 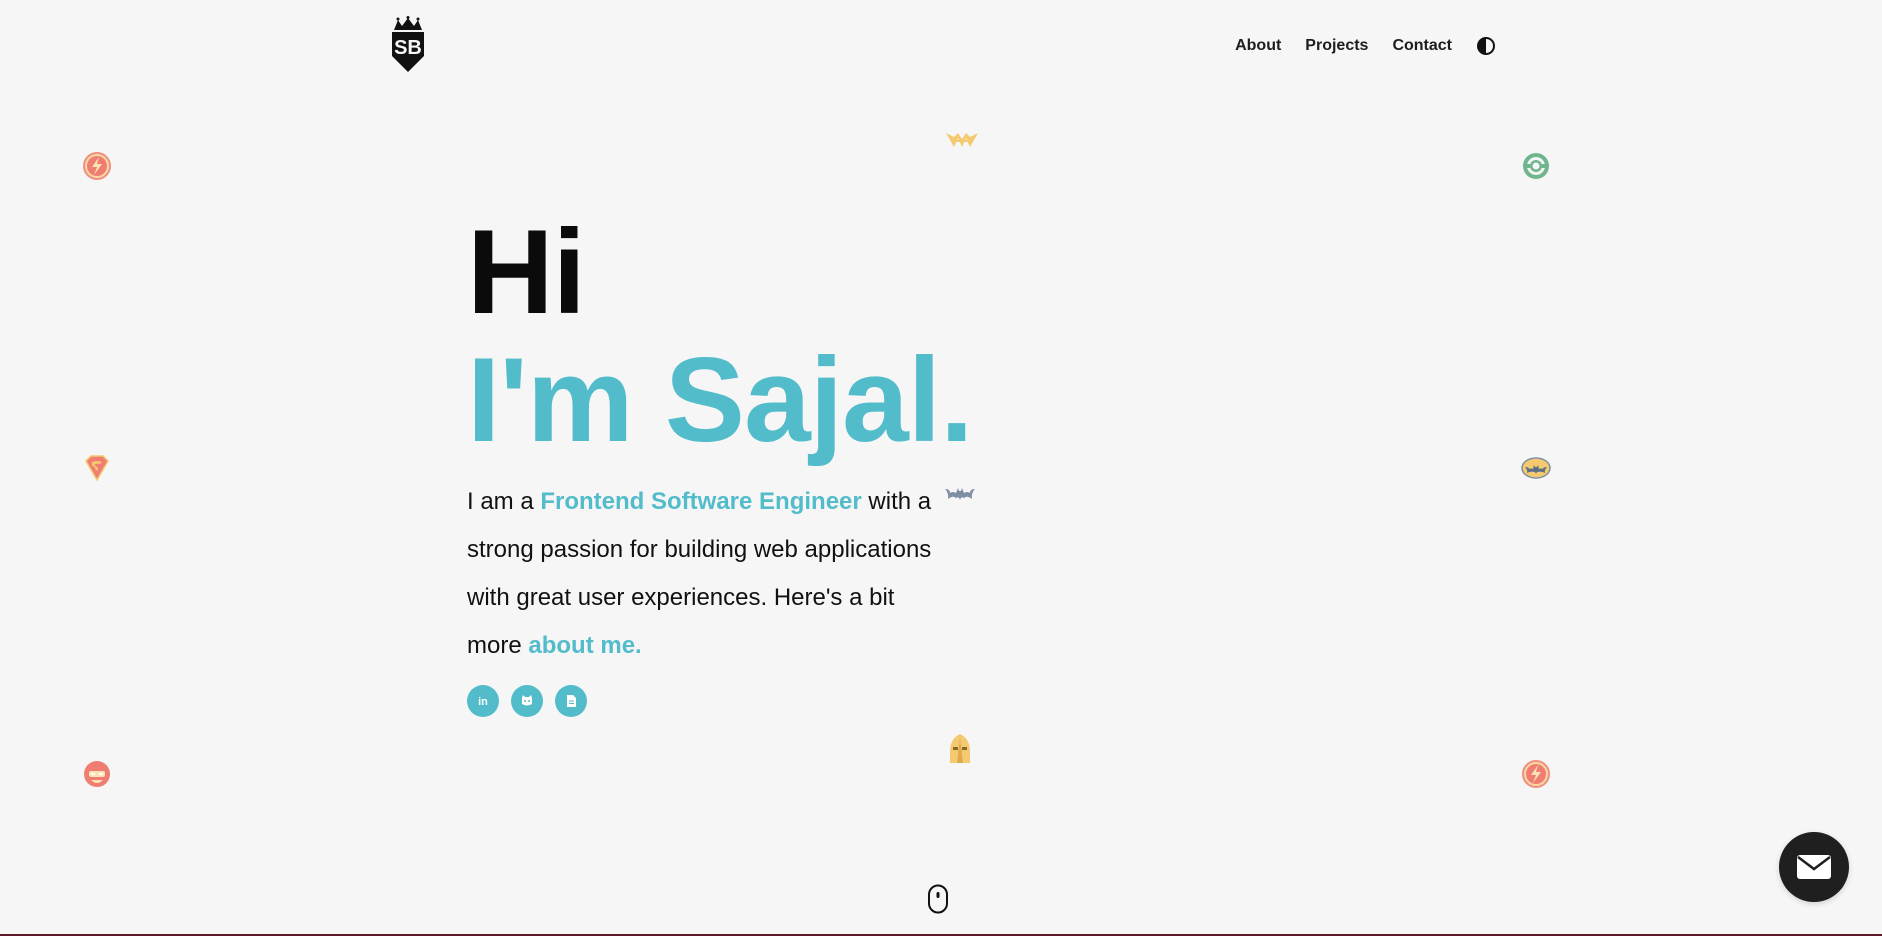 What do you see at coordinates (1536, 166) in the screenshot?
I see `green-lantern-logo-icon` at bounding box center [1536, 166].